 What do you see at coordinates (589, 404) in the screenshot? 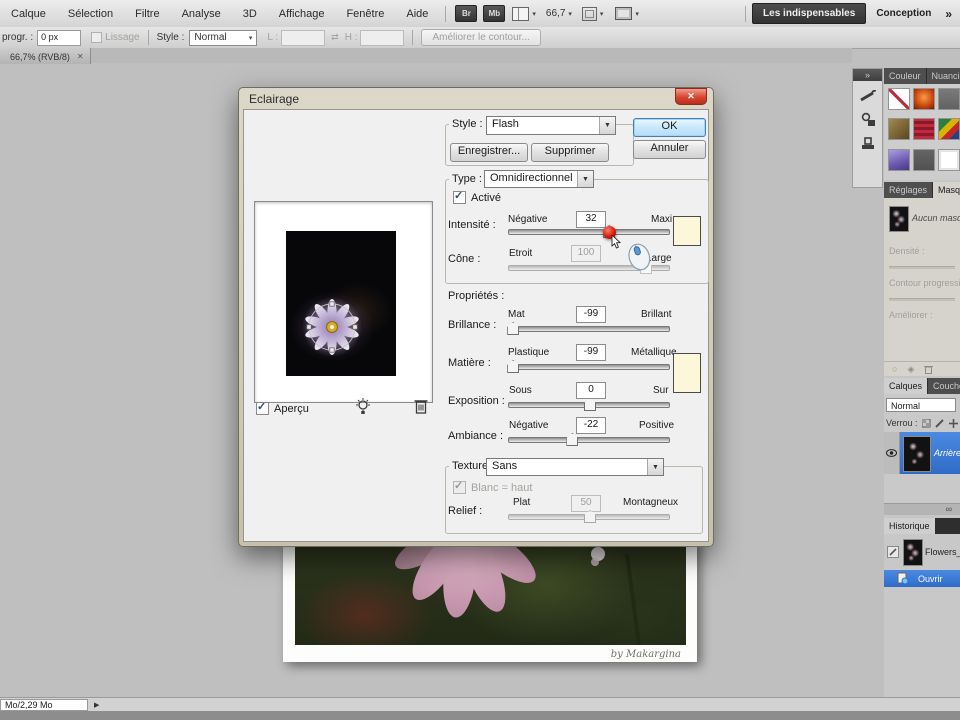
I see `exposure-slider` at bounding box center [589, 404].